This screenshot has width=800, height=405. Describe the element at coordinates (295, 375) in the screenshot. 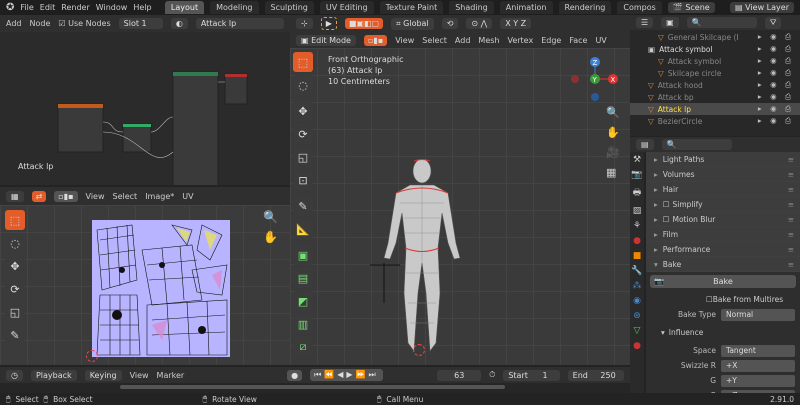

I see `auto-keying-icon: ●` at that location.